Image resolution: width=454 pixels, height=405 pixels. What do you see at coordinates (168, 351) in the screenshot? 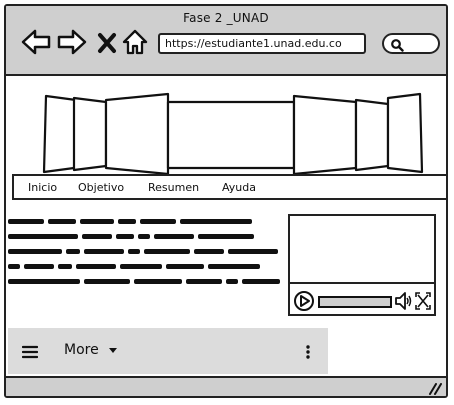
I see `mobile-menu-bar: More` at bounding box center [168, 351].